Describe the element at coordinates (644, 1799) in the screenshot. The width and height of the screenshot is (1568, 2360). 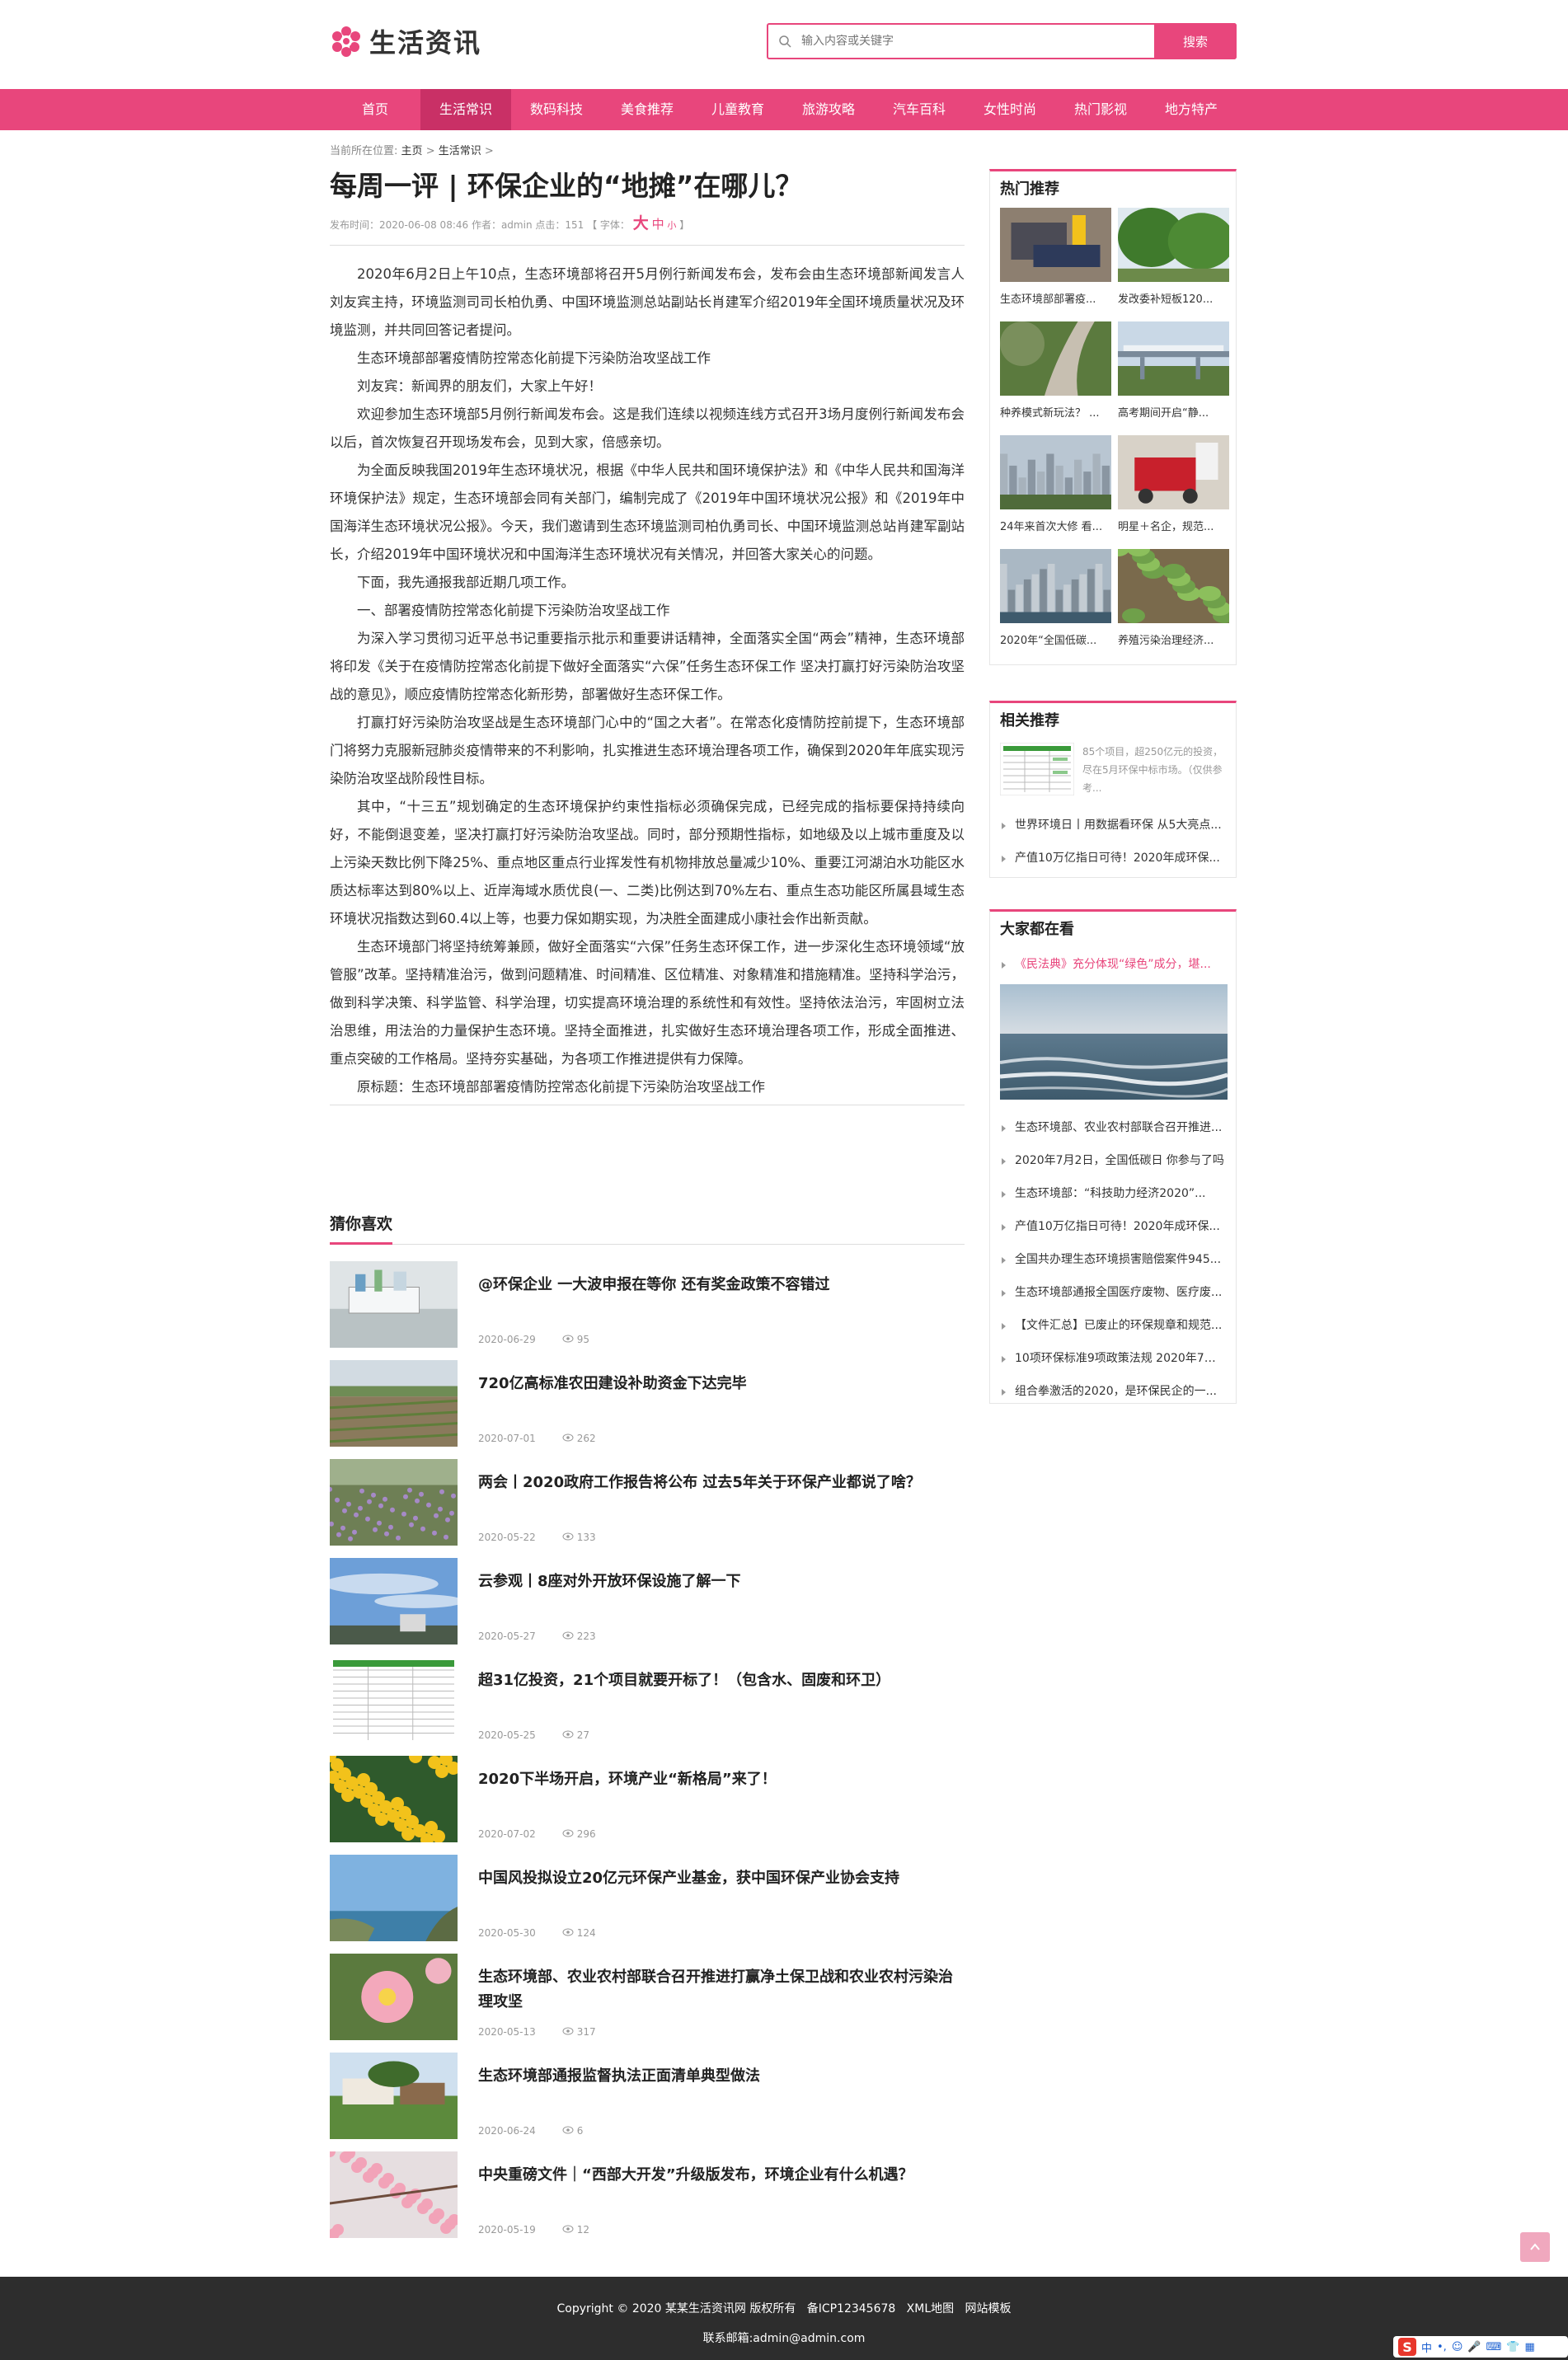
I see `list-item: 2020下半场开启，环境产业“新格局”来了！ 2020-07-02 296` at that location.